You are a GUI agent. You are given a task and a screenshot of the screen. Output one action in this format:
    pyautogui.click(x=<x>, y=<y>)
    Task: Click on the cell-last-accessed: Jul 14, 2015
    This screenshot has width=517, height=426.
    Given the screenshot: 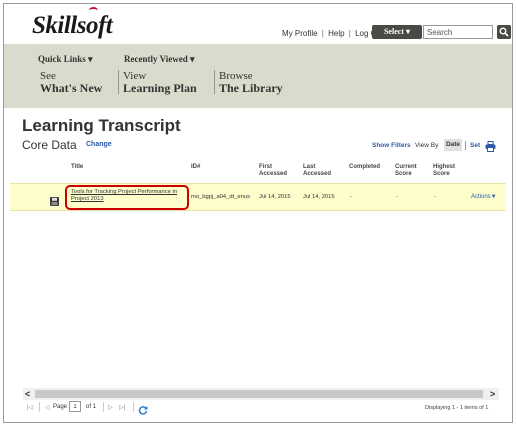 What is the action you would take?
    pyautogui.click(x=319, y=197)
    